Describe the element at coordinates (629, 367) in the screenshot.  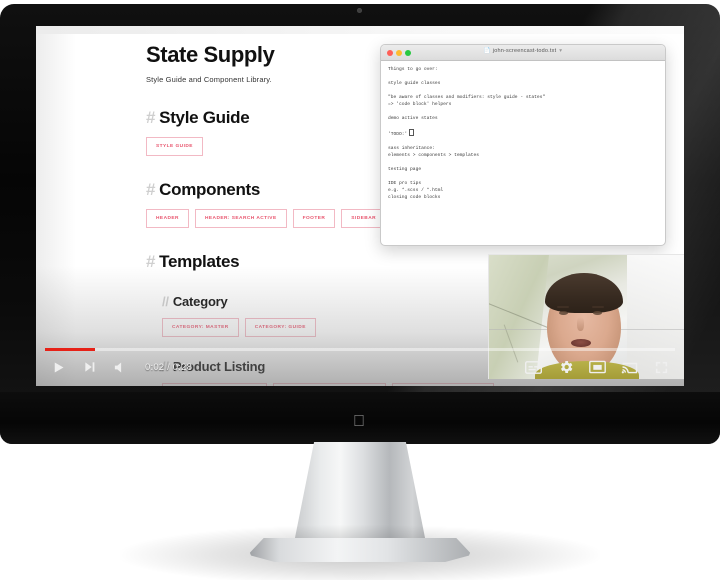
I see `cast-icon` at that location.